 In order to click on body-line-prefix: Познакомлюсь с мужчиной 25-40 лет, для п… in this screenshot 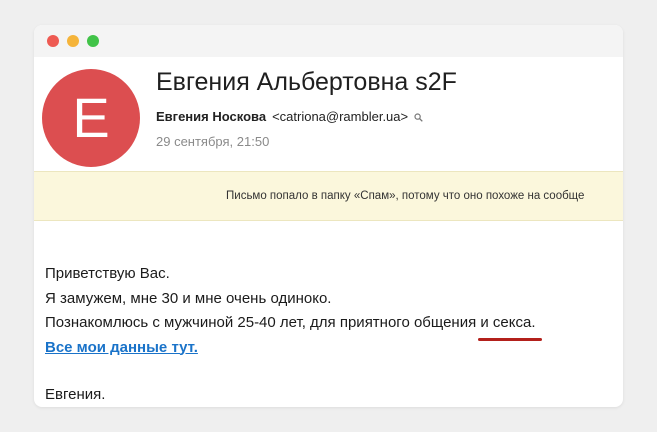, I will do `click(263, 322)`.